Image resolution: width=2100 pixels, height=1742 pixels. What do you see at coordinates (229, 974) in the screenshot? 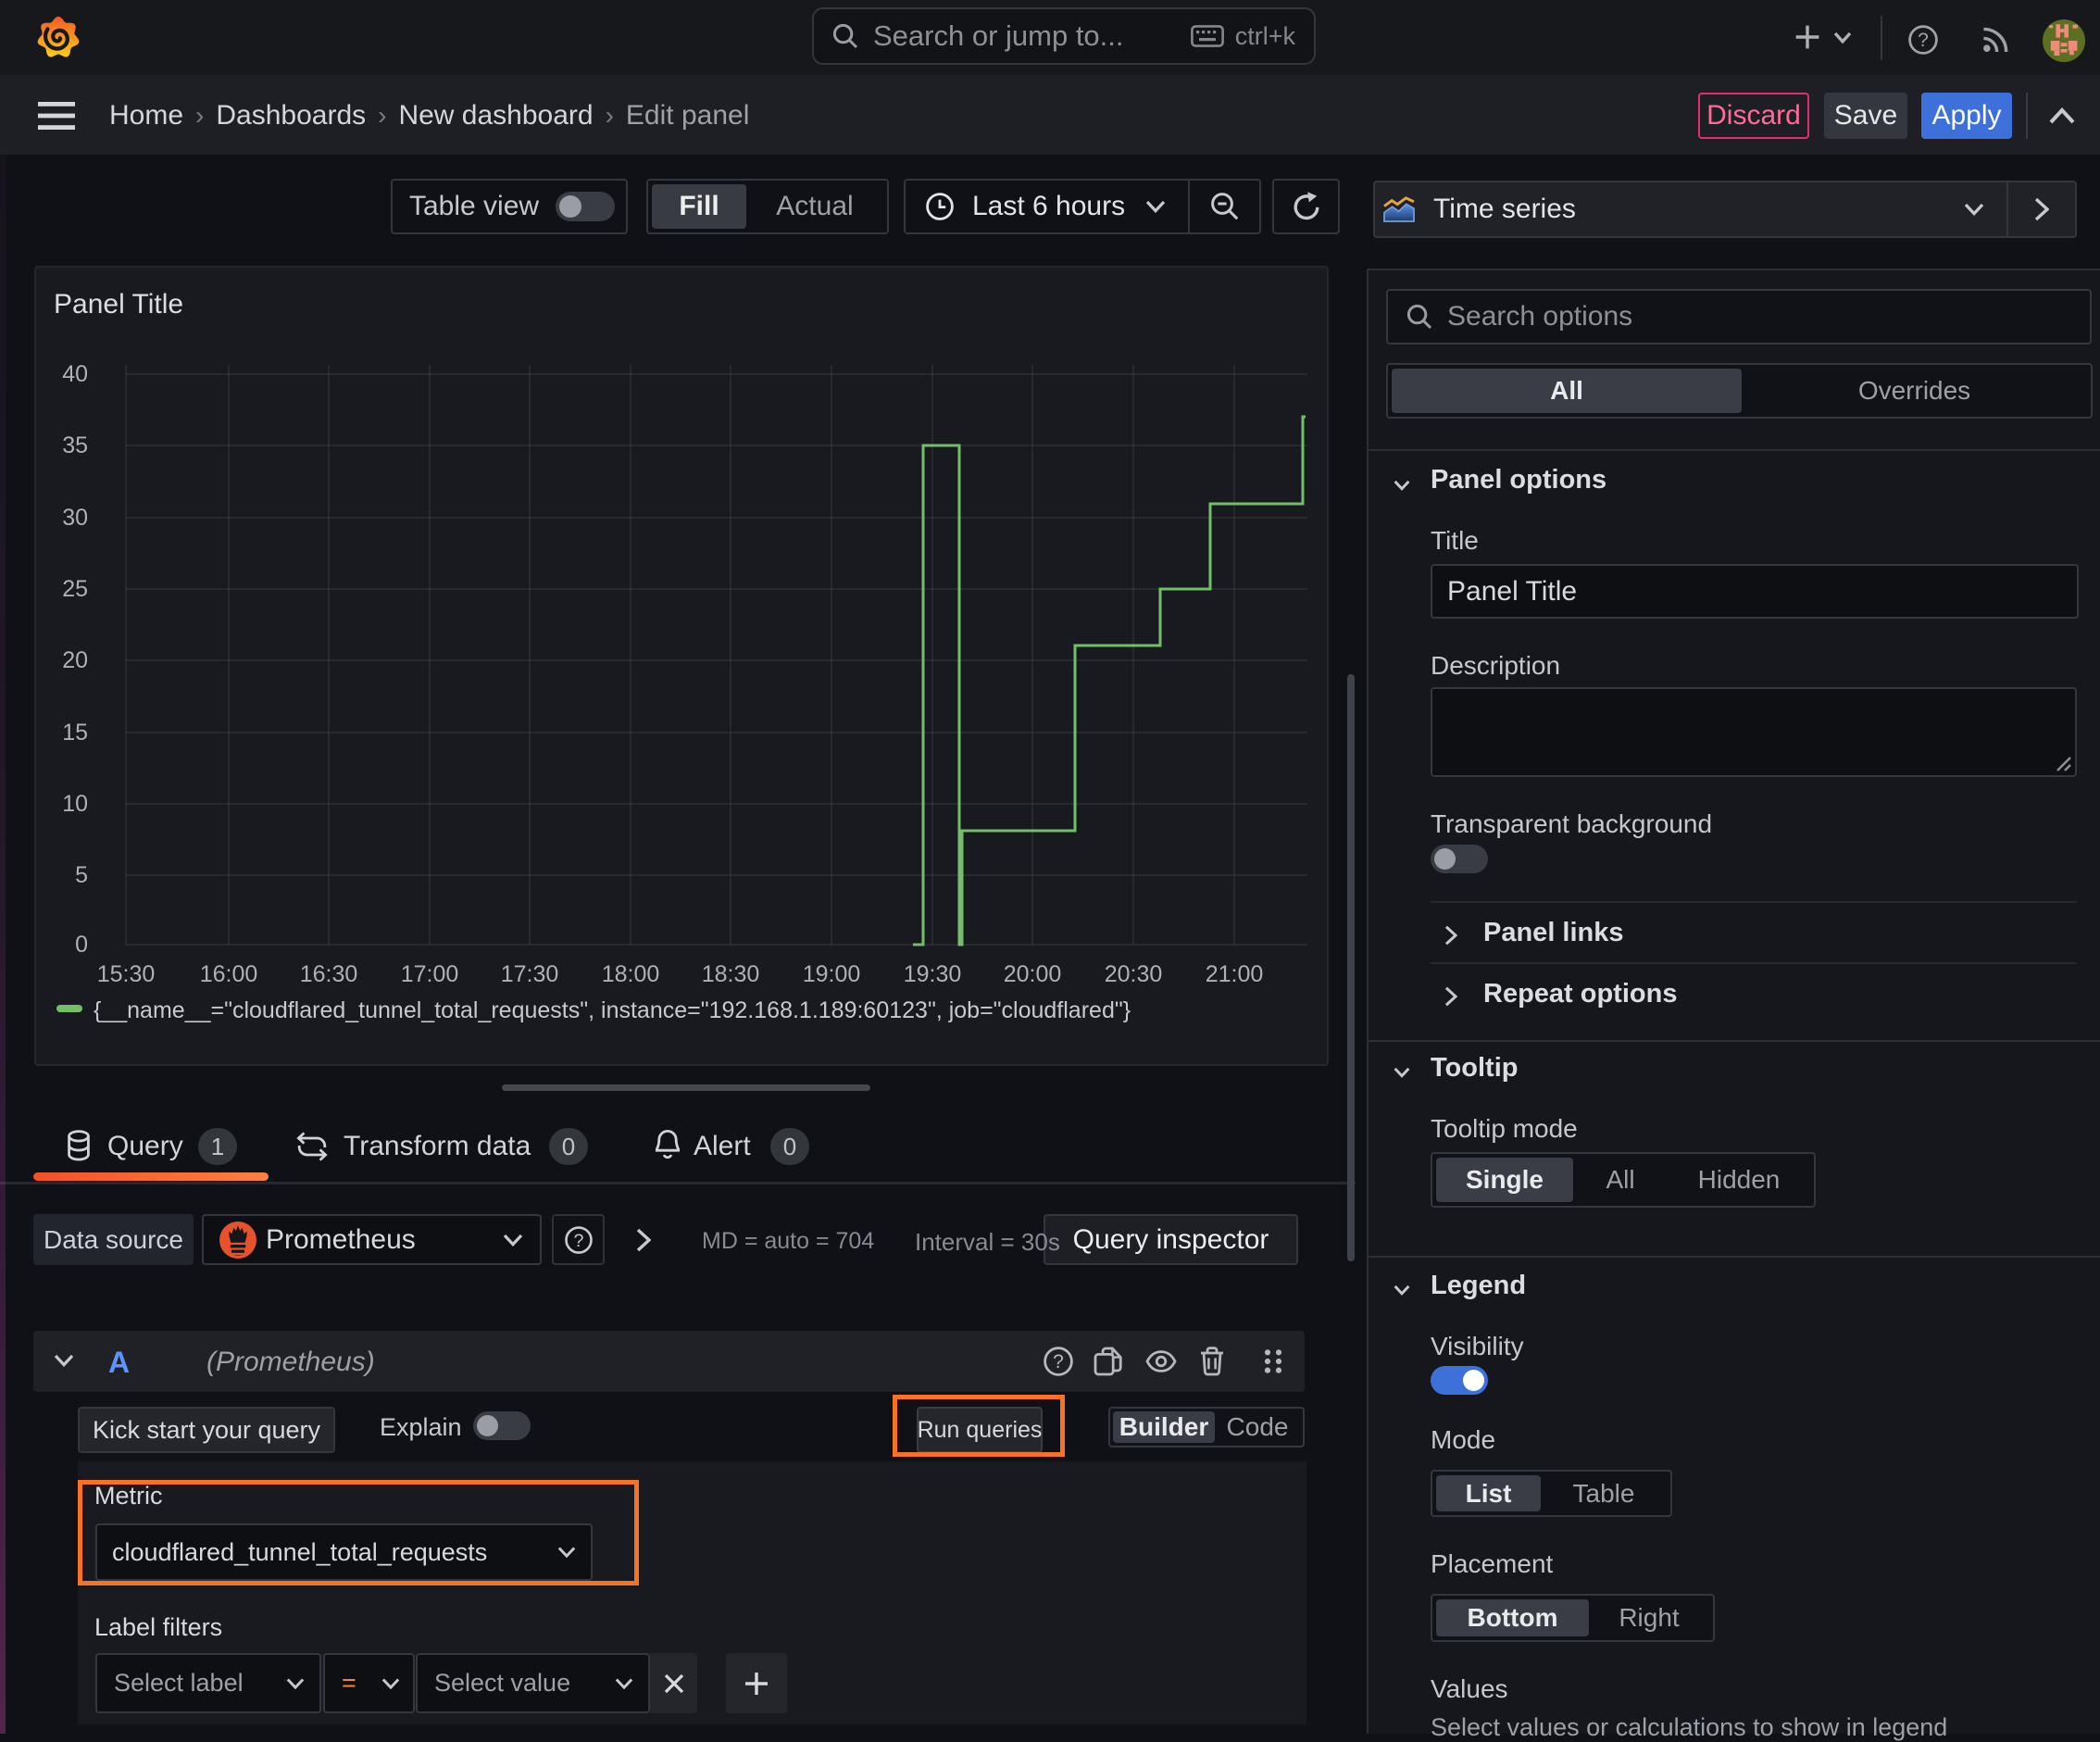
I see `svg-text: 16:00` at bounding box center [229, 974].